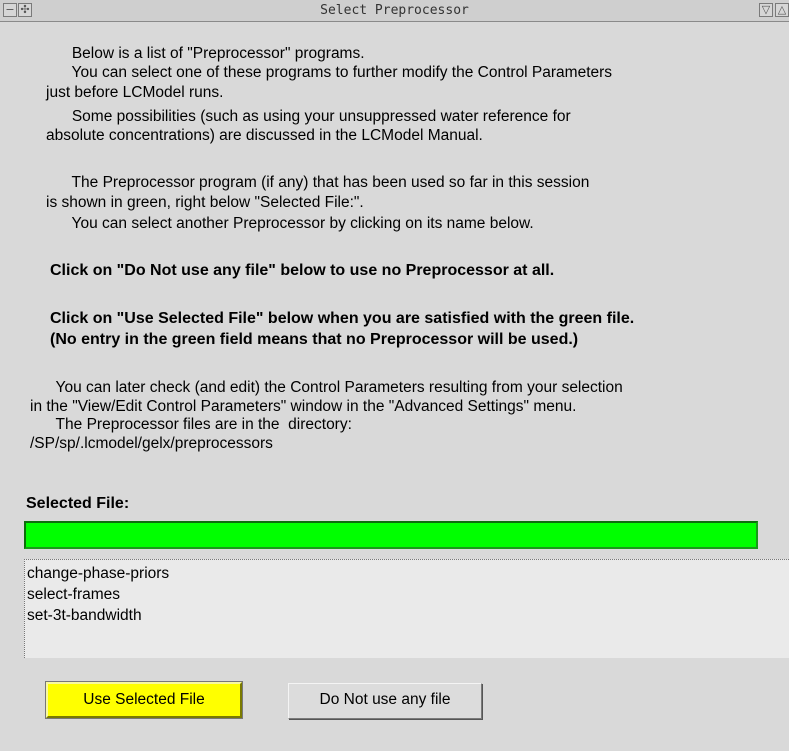 The width and height of the screenshot is (789, 751). What do you see at coordinates (766, 10) in the screenshot?
I see `triangle-down-icon: ▽` at bounding box center [766, 10].